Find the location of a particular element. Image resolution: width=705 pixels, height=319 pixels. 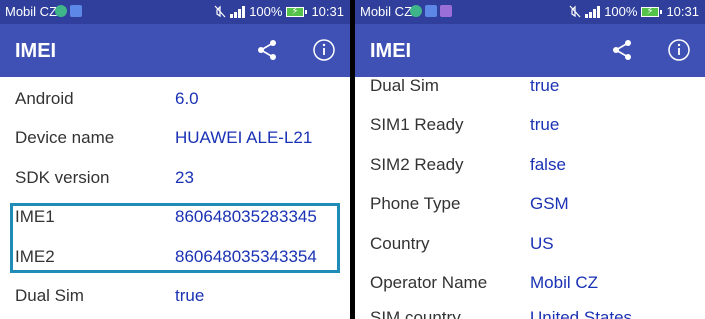

row-label: SIM2 Ready is located at coordinates (417, 164).